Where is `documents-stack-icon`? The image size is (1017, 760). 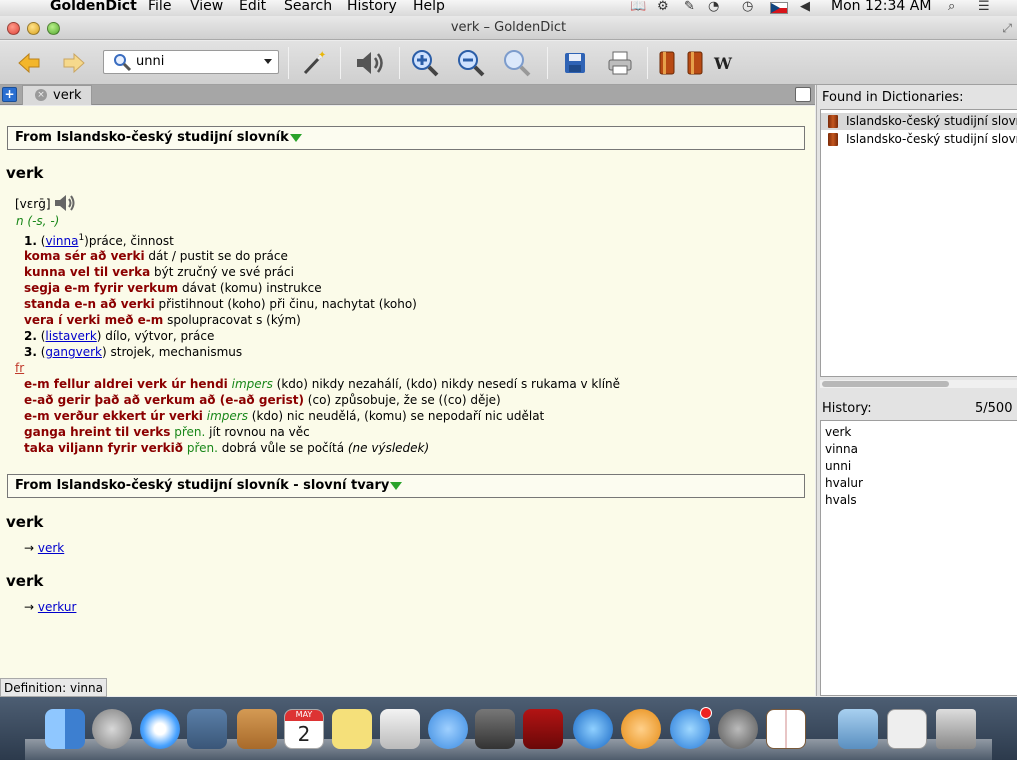
documents-stack-icon is located at coordinates (907, 729).